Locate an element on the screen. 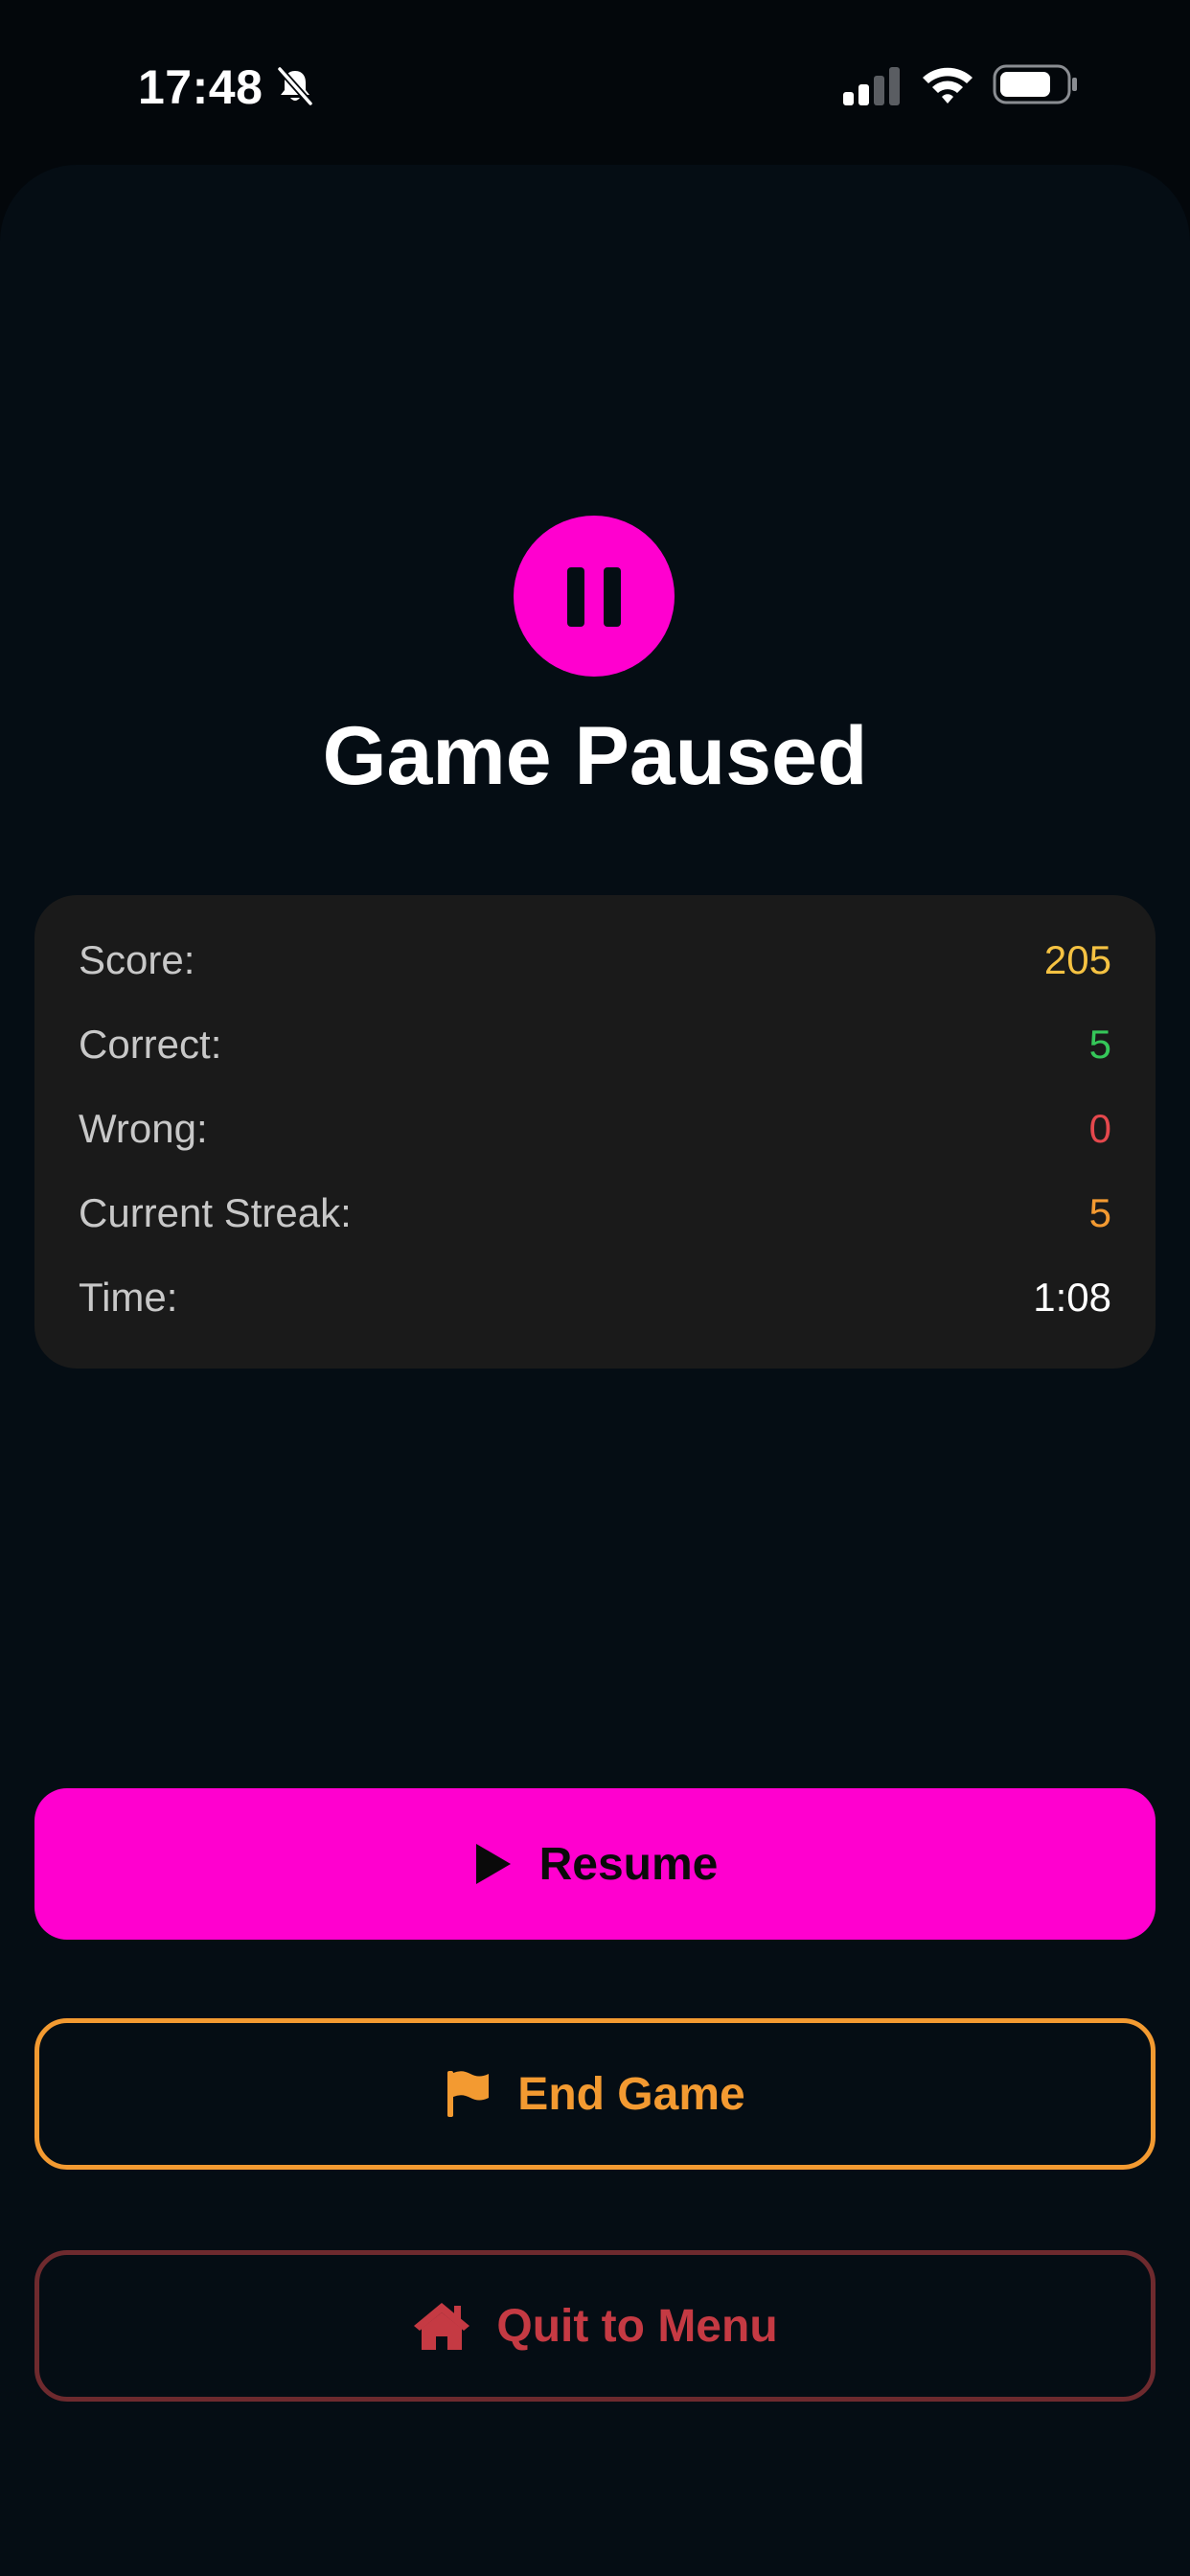 This screenshot has width=1190, height=2576. stat-row-wrong: Wrong: 0 is located at coordinates (595, 1134).